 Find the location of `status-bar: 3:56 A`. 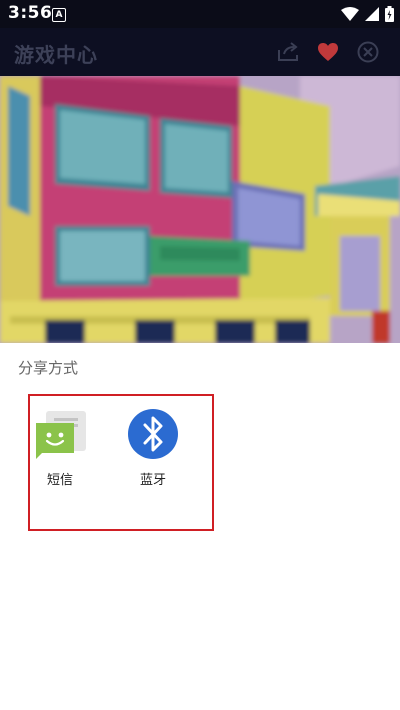

status-bar: 3:56 A is located at coordinates (200, 14).